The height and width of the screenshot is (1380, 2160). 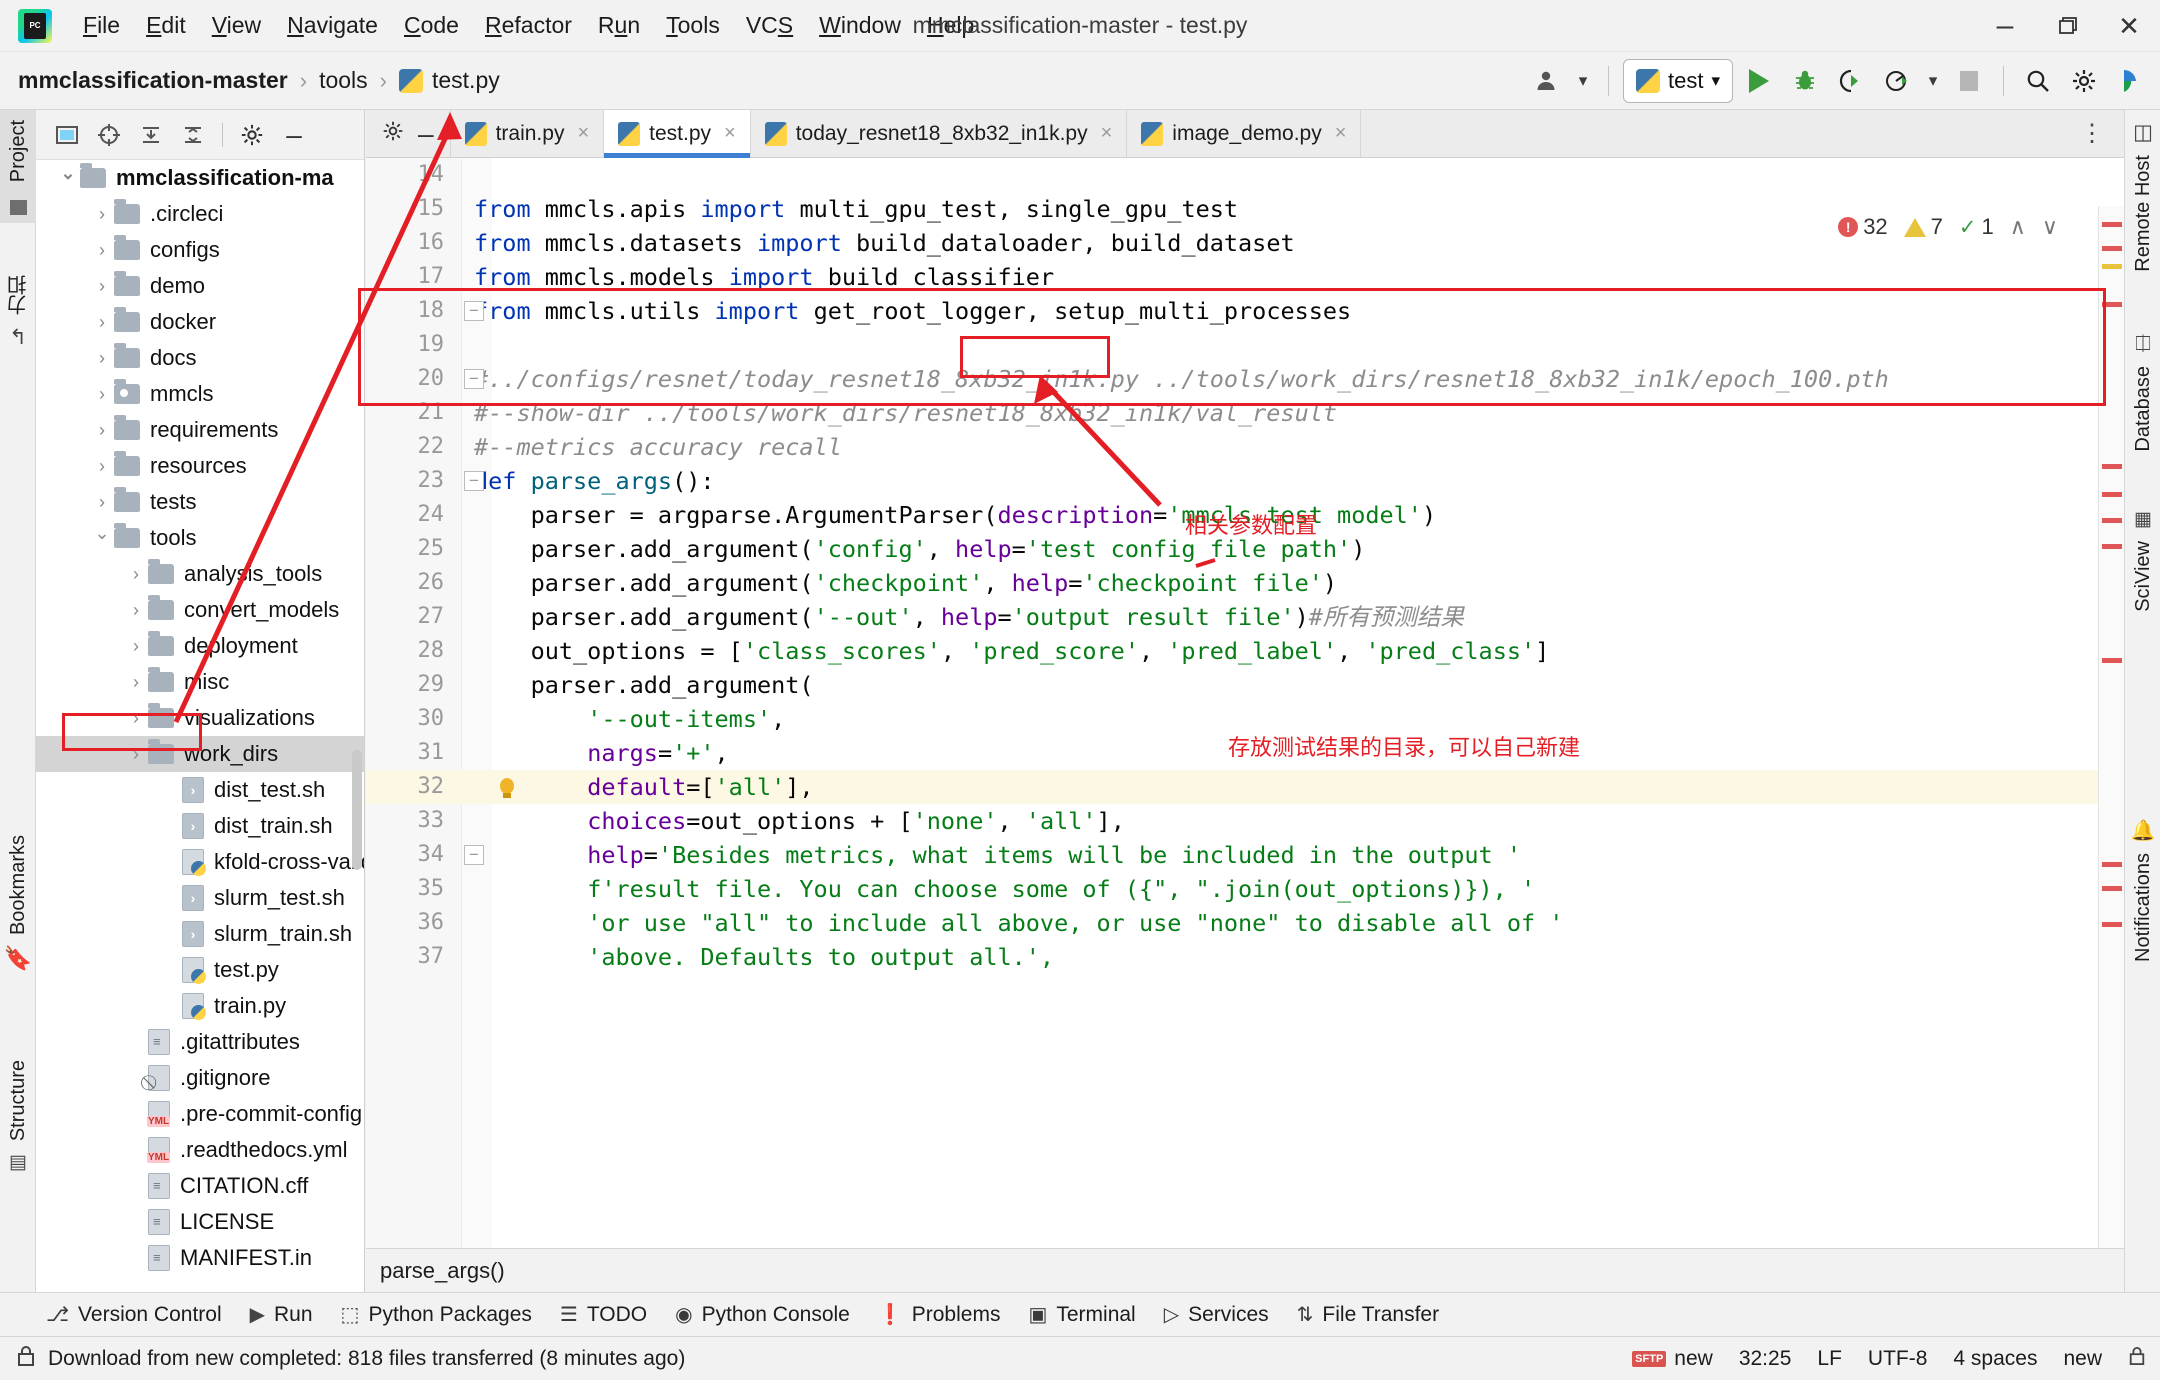 I want to click on tree-item-citation-cff: CITATION.cff, so click(x=200, y=1186).